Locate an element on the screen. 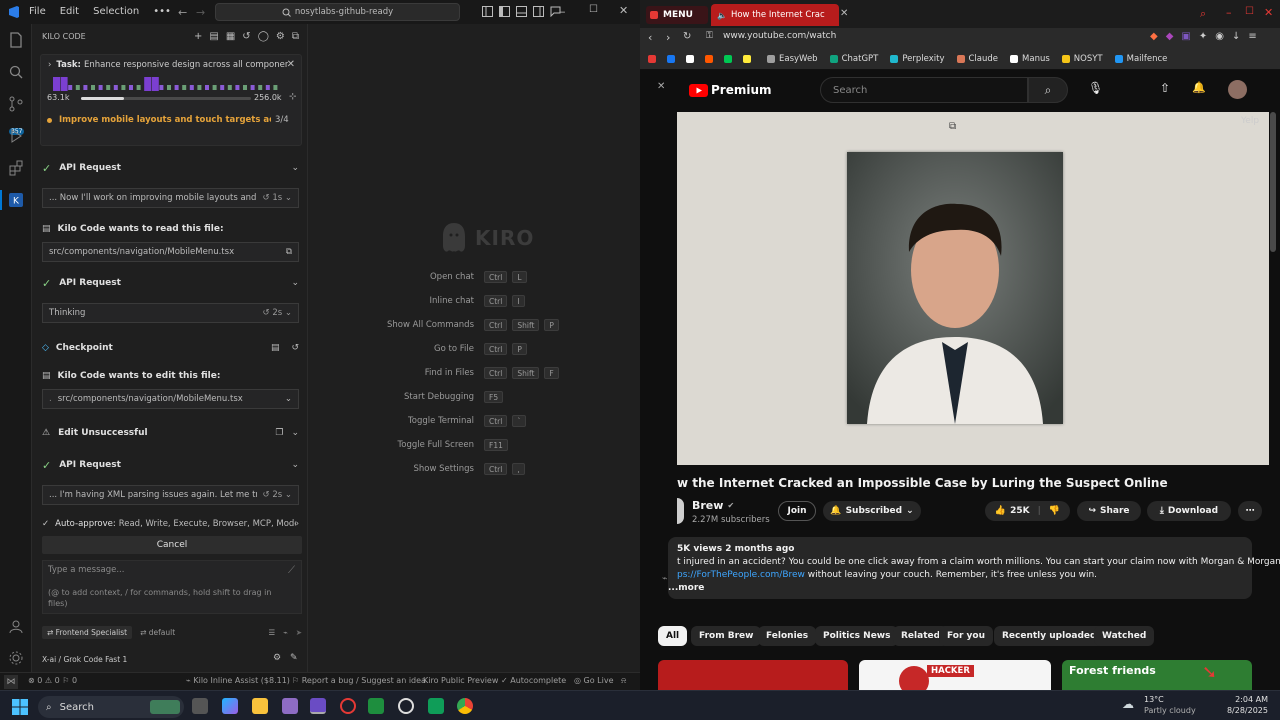 The image size is (1280, 720). edit-unsuccessful-row: ⚠ Edit Unsuccessful ❐ ⌄ is located at coordinates (170, 433).